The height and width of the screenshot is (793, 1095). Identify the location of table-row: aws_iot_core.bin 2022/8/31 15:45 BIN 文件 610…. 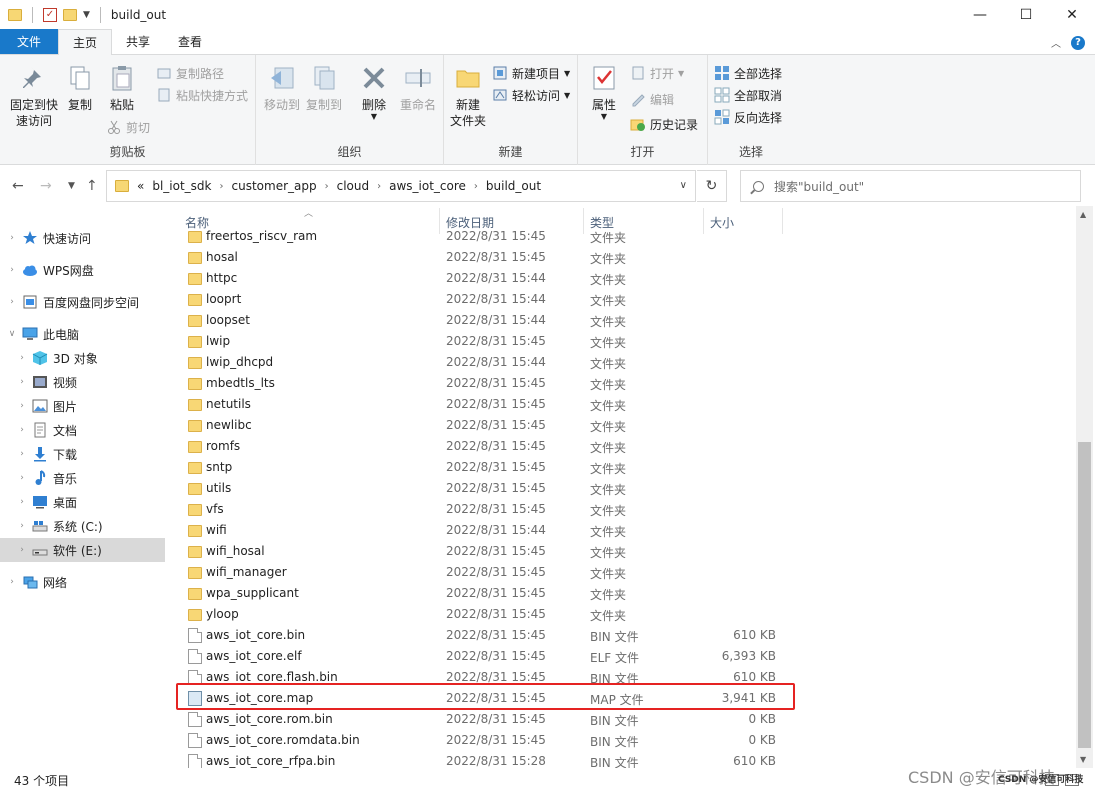
(622, 635).